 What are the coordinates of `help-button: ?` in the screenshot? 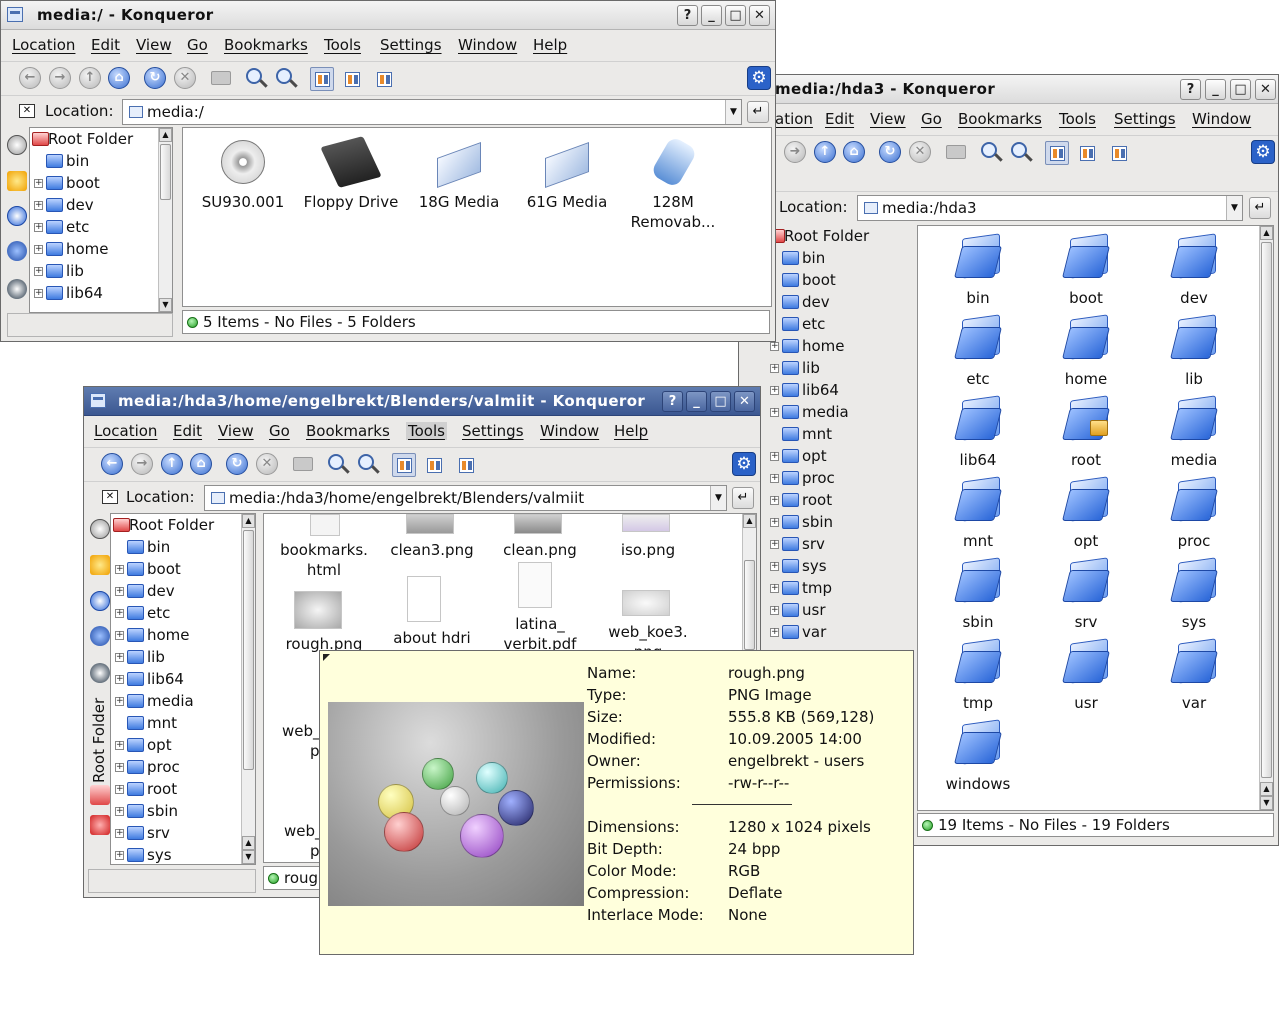 It's located at (687, 15).